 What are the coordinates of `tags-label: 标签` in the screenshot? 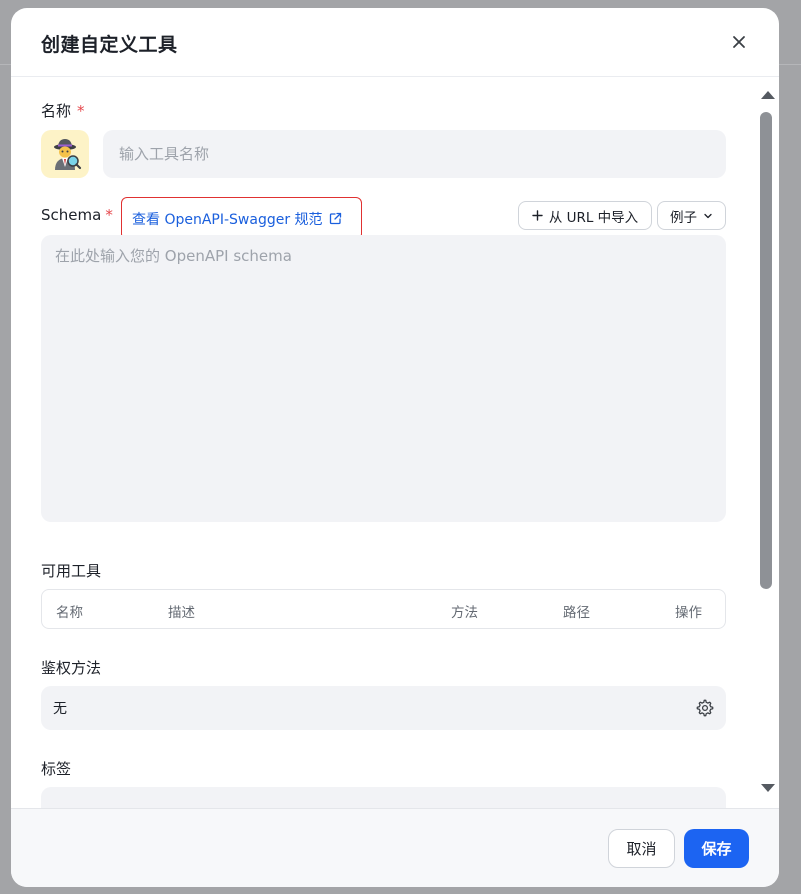 It's located at (56, 769).